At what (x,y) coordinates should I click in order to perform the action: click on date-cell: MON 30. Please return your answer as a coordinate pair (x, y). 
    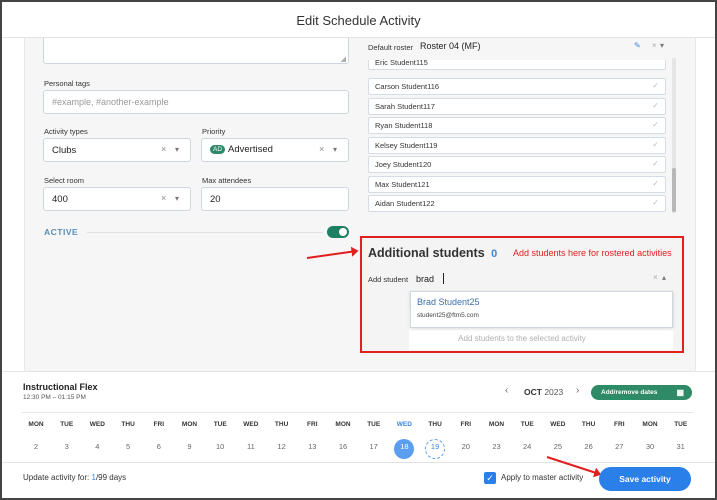
    Looking at the image, I should click on (650, 436).